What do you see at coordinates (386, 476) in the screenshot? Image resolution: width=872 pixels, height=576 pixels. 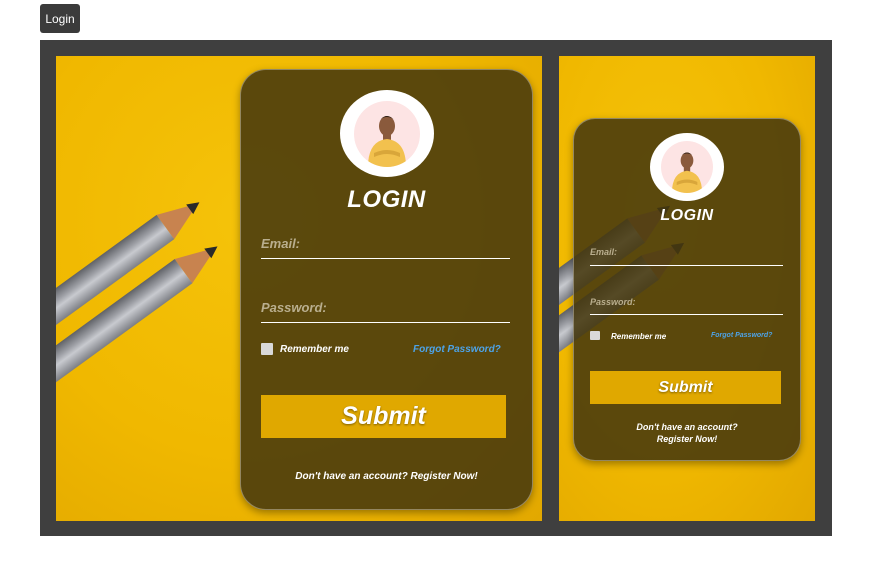 I see `register-link: Don't have an account? Register Now!` at bounding box center [386, 476].